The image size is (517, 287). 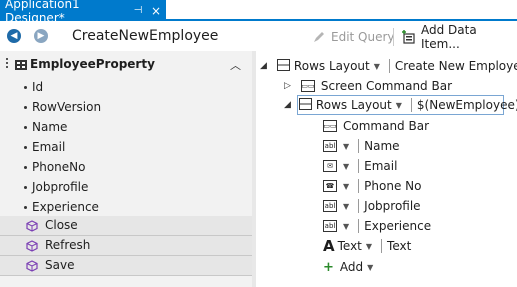 I want to click on tree-node-name: abl ▼ Name, so click(x=361, y=146).